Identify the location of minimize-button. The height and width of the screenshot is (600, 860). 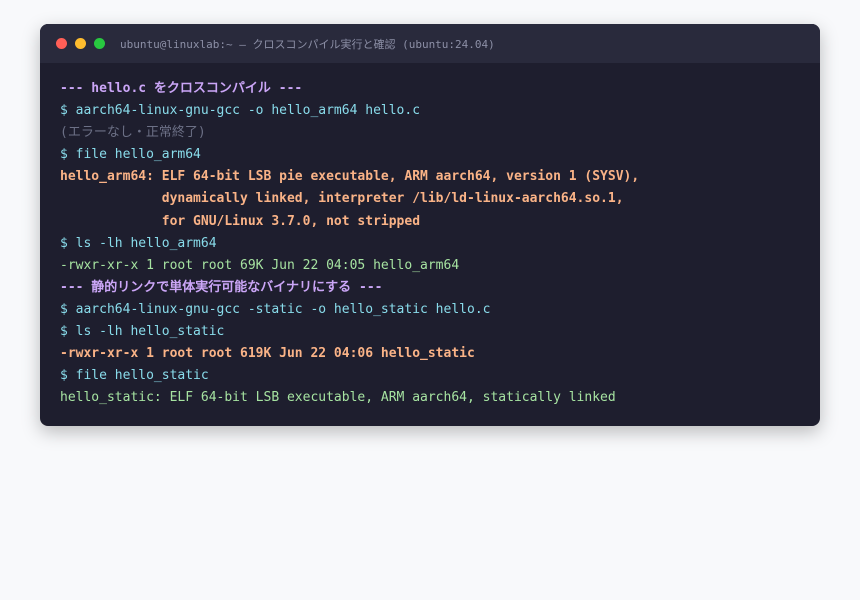
(80, 43).